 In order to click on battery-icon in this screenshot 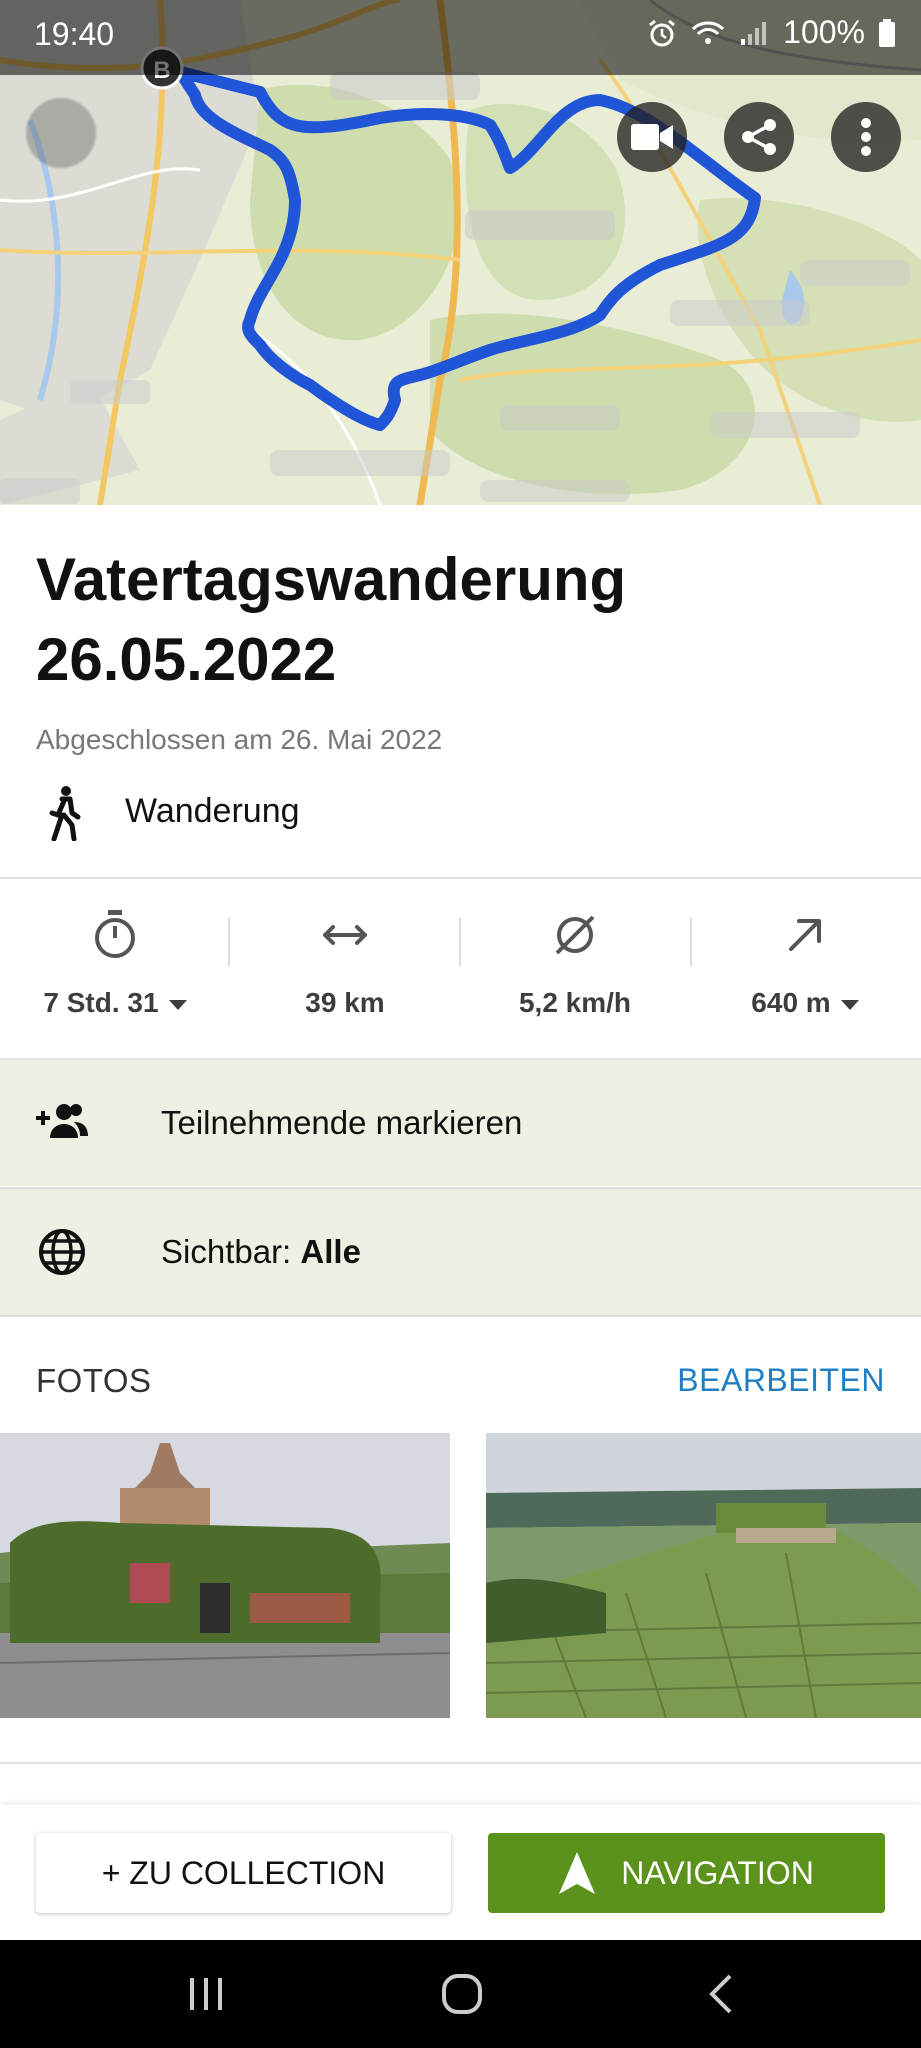, I will do `click(887, 32)`.